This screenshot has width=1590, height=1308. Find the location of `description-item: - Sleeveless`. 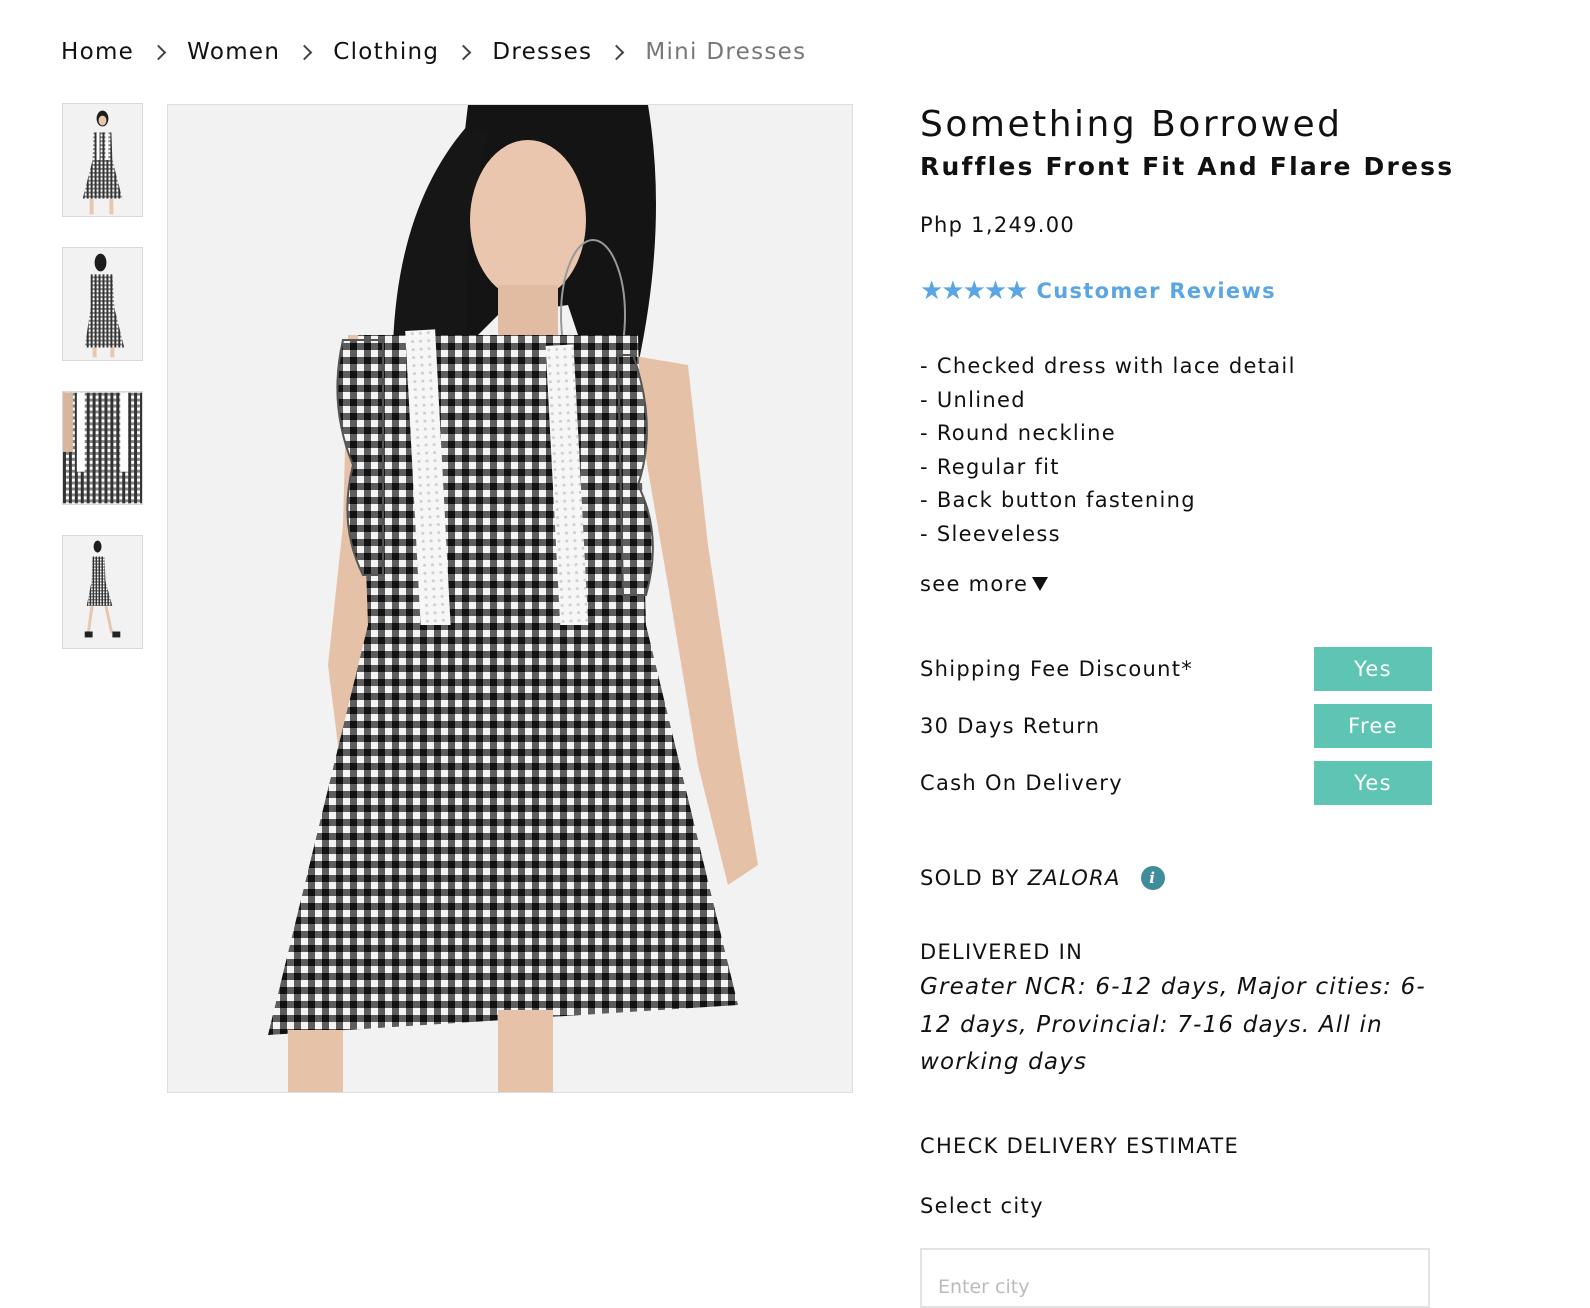

description-item: - Sleeveless is located at coordinates (990, 533).